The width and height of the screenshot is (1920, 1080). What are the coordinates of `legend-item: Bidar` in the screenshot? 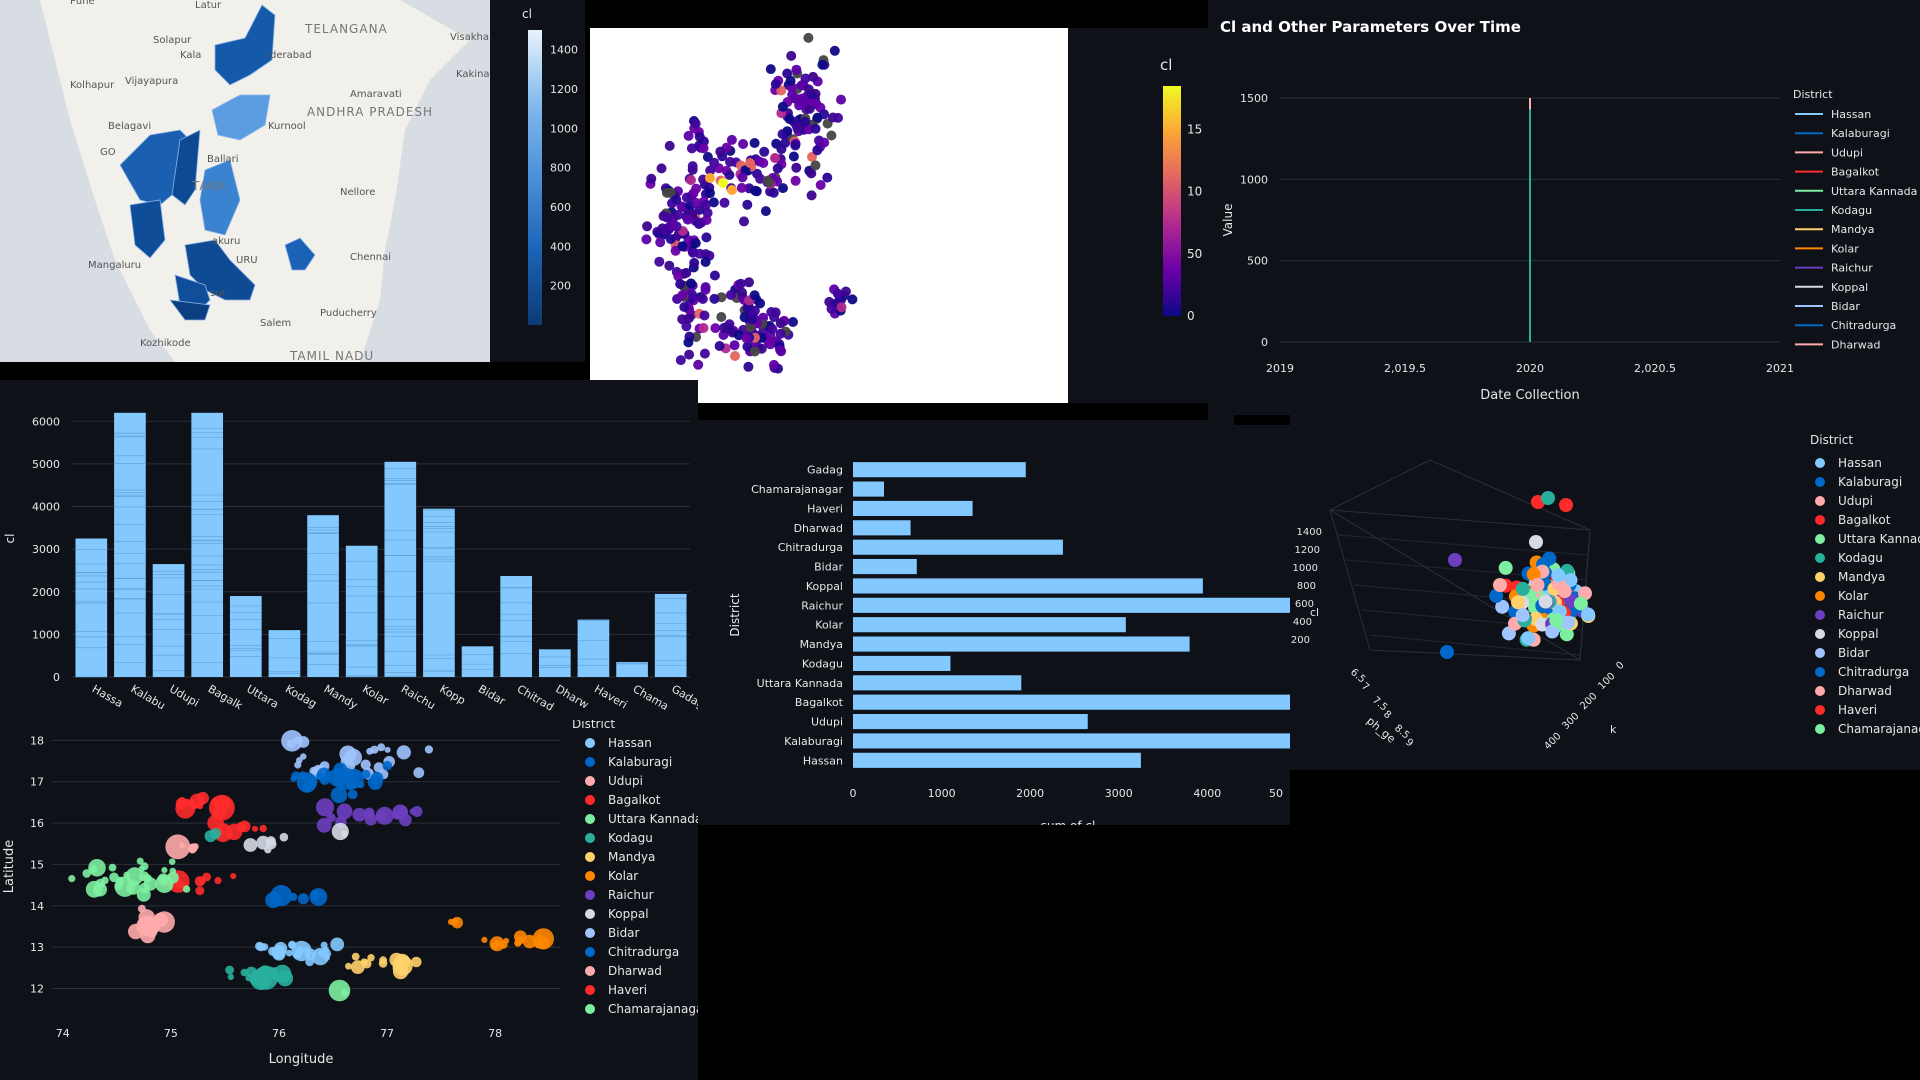 It's located at (624, 933).